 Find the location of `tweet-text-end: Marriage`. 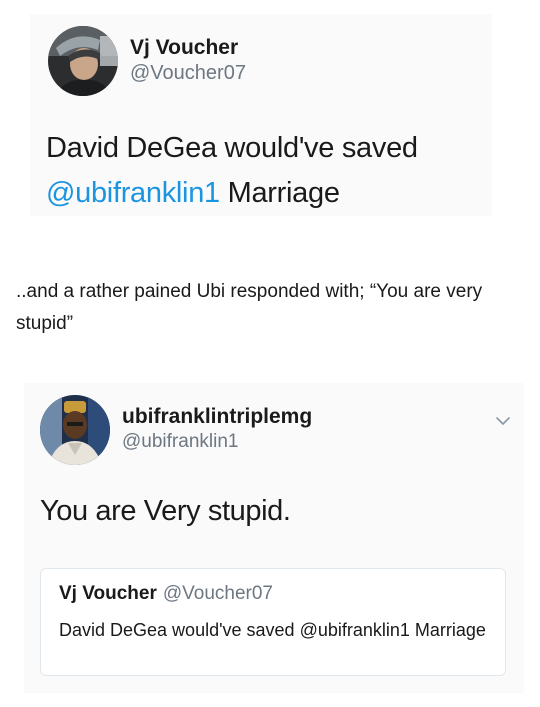

tweet-text-end: Marriage is located at coordinates (279, 193).